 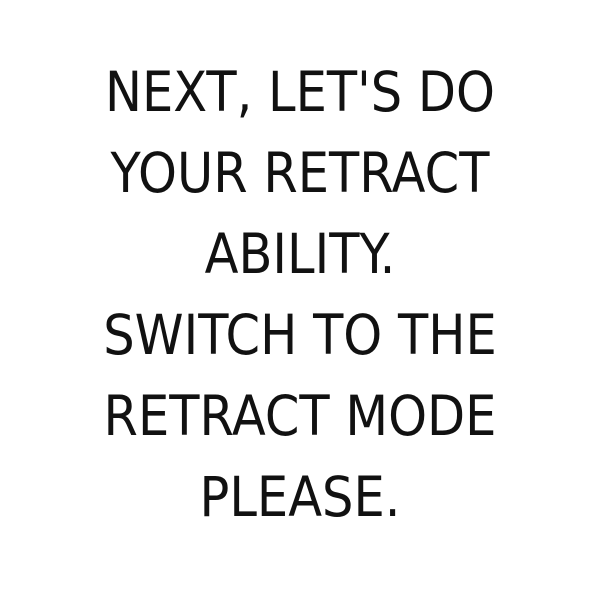 What do you see at coordinates (300, 173) in the screenshot?
I see `instruction-line-2: YOUR RETRACT` at bounding box center [300, 173].